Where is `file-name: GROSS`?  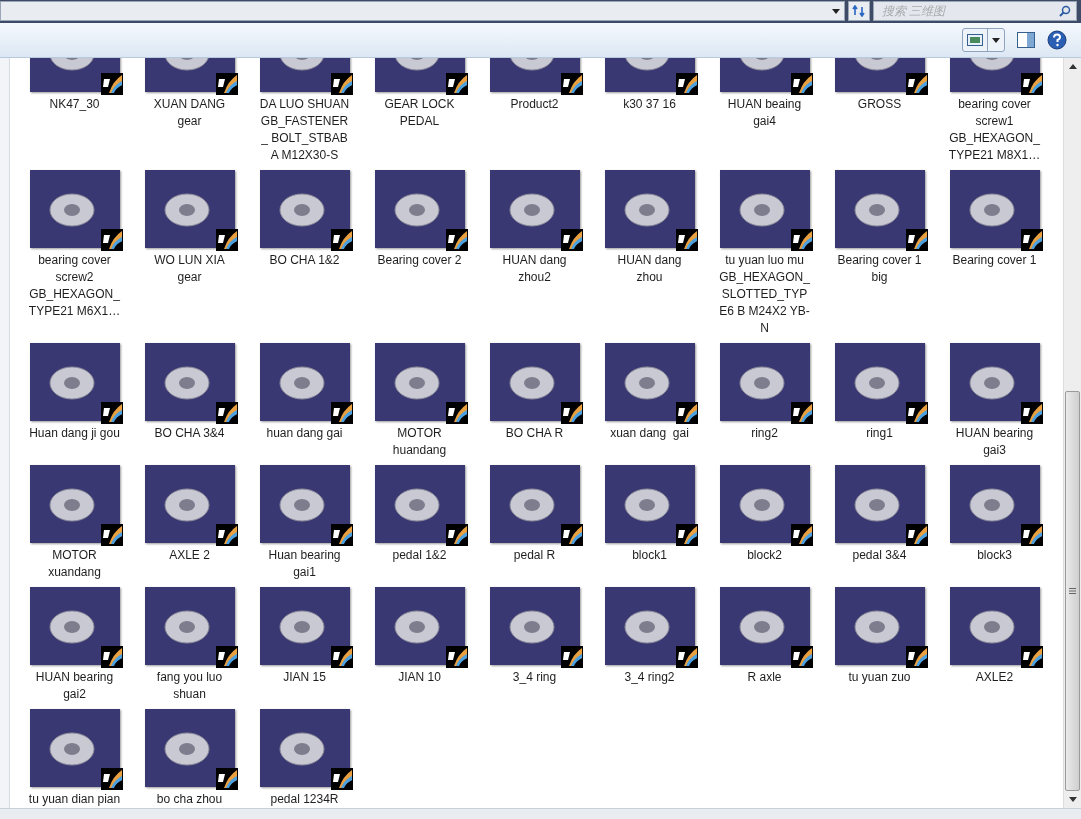 file-name: GROSS is located at coordinates (879, 104).